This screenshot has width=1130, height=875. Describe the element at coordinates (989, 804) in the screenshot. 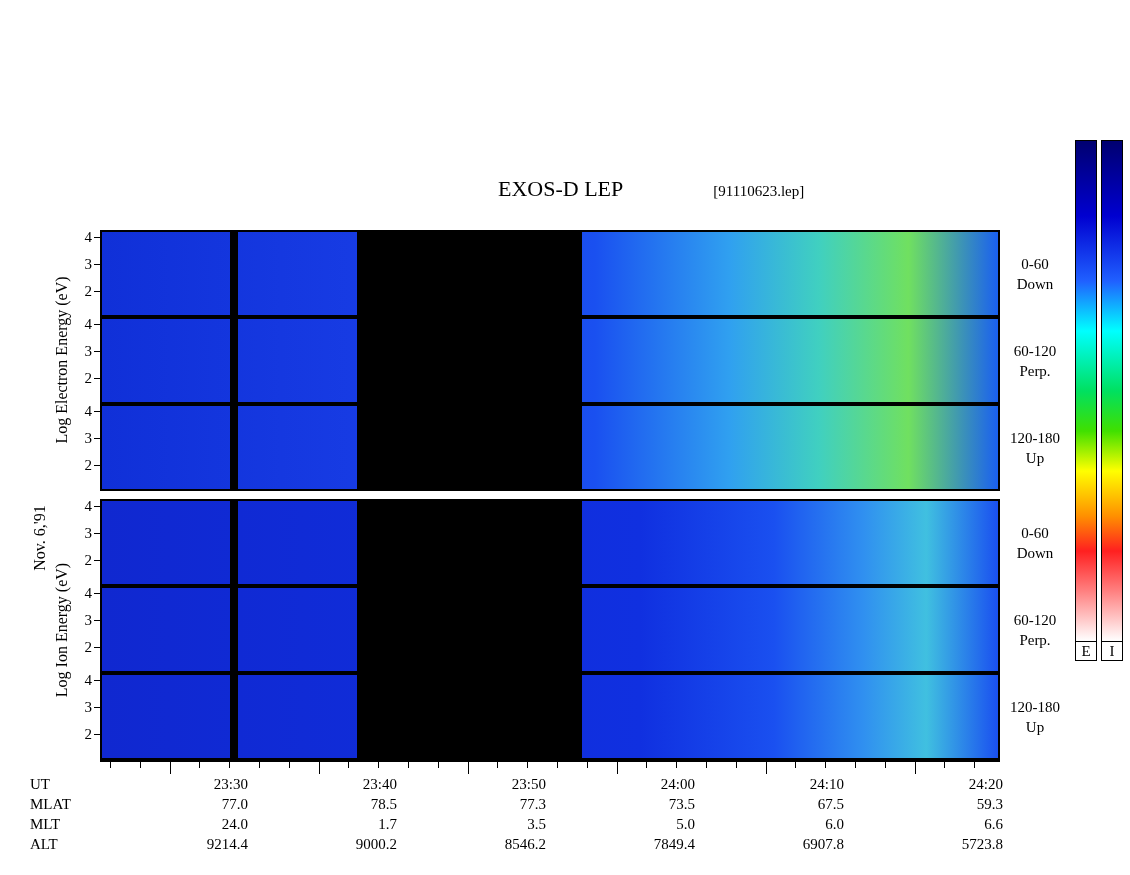

I see `table-value: 59.3` at that location.